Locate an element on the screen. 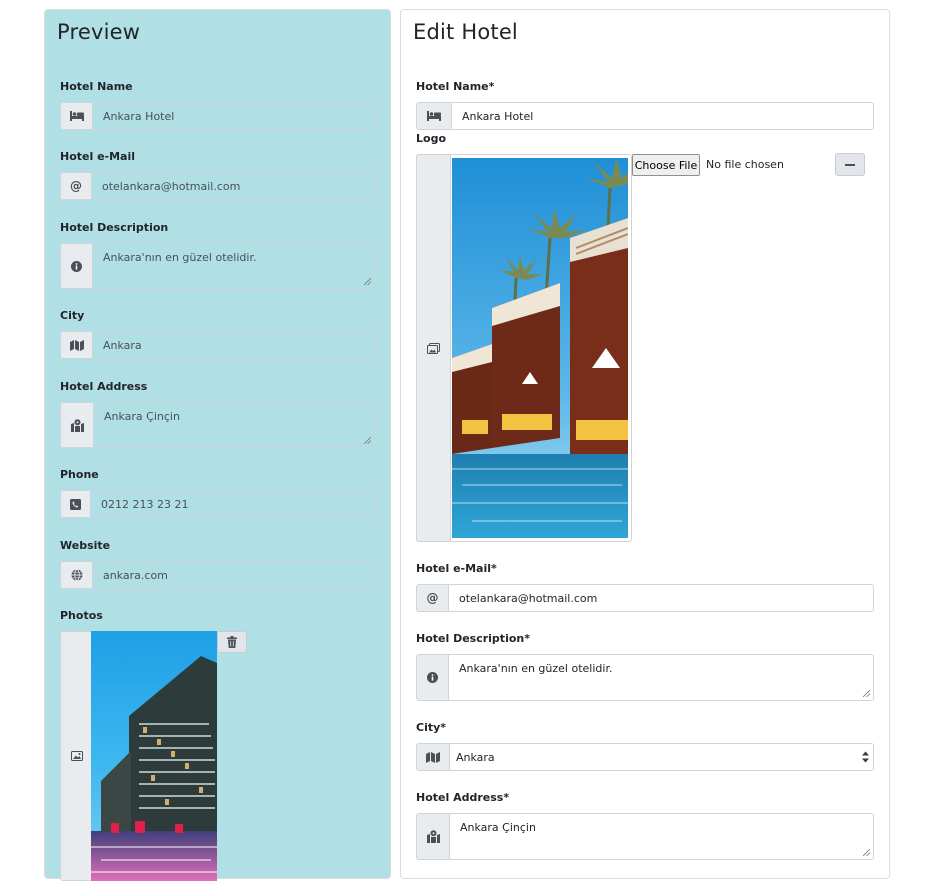 The width and height of the screenshot is (926, 881). preview-photos-field is located at coordinates (76, 756).